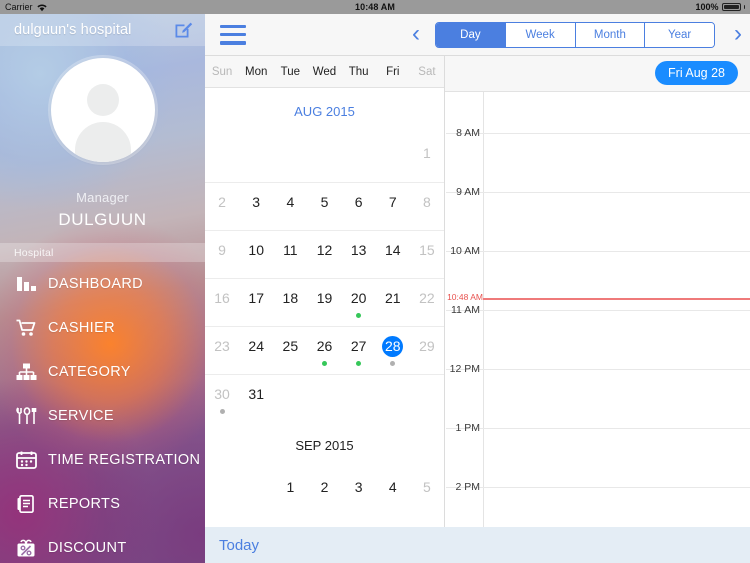 This screenshot has height=563, width=750. I want to click on calendar-day-number: 15, so click(427, 250).